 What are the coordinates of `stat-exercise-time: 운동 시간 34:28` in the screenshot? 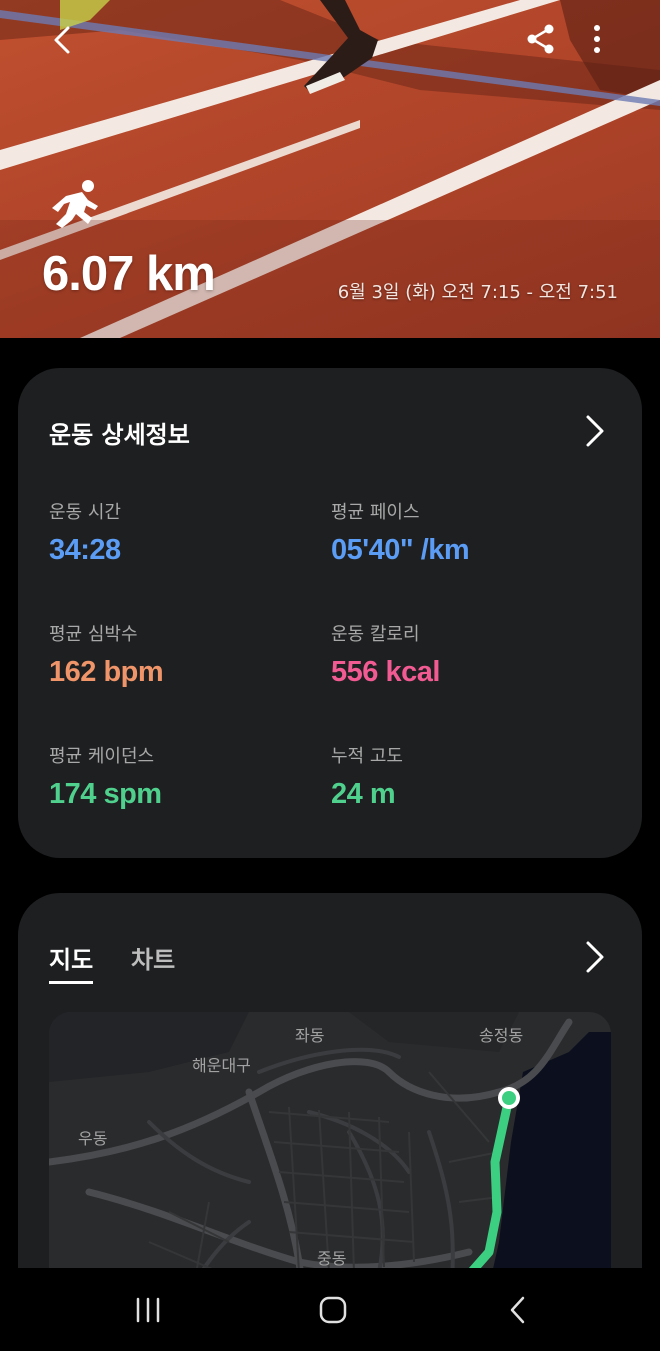 It's located at (85, 532).